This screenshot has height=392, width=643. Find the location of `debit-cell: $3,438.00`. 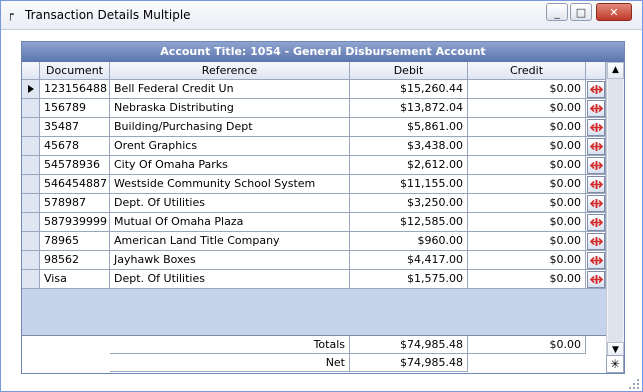

debit-cell: $3,438.00 is located at coordinates (409, 146).